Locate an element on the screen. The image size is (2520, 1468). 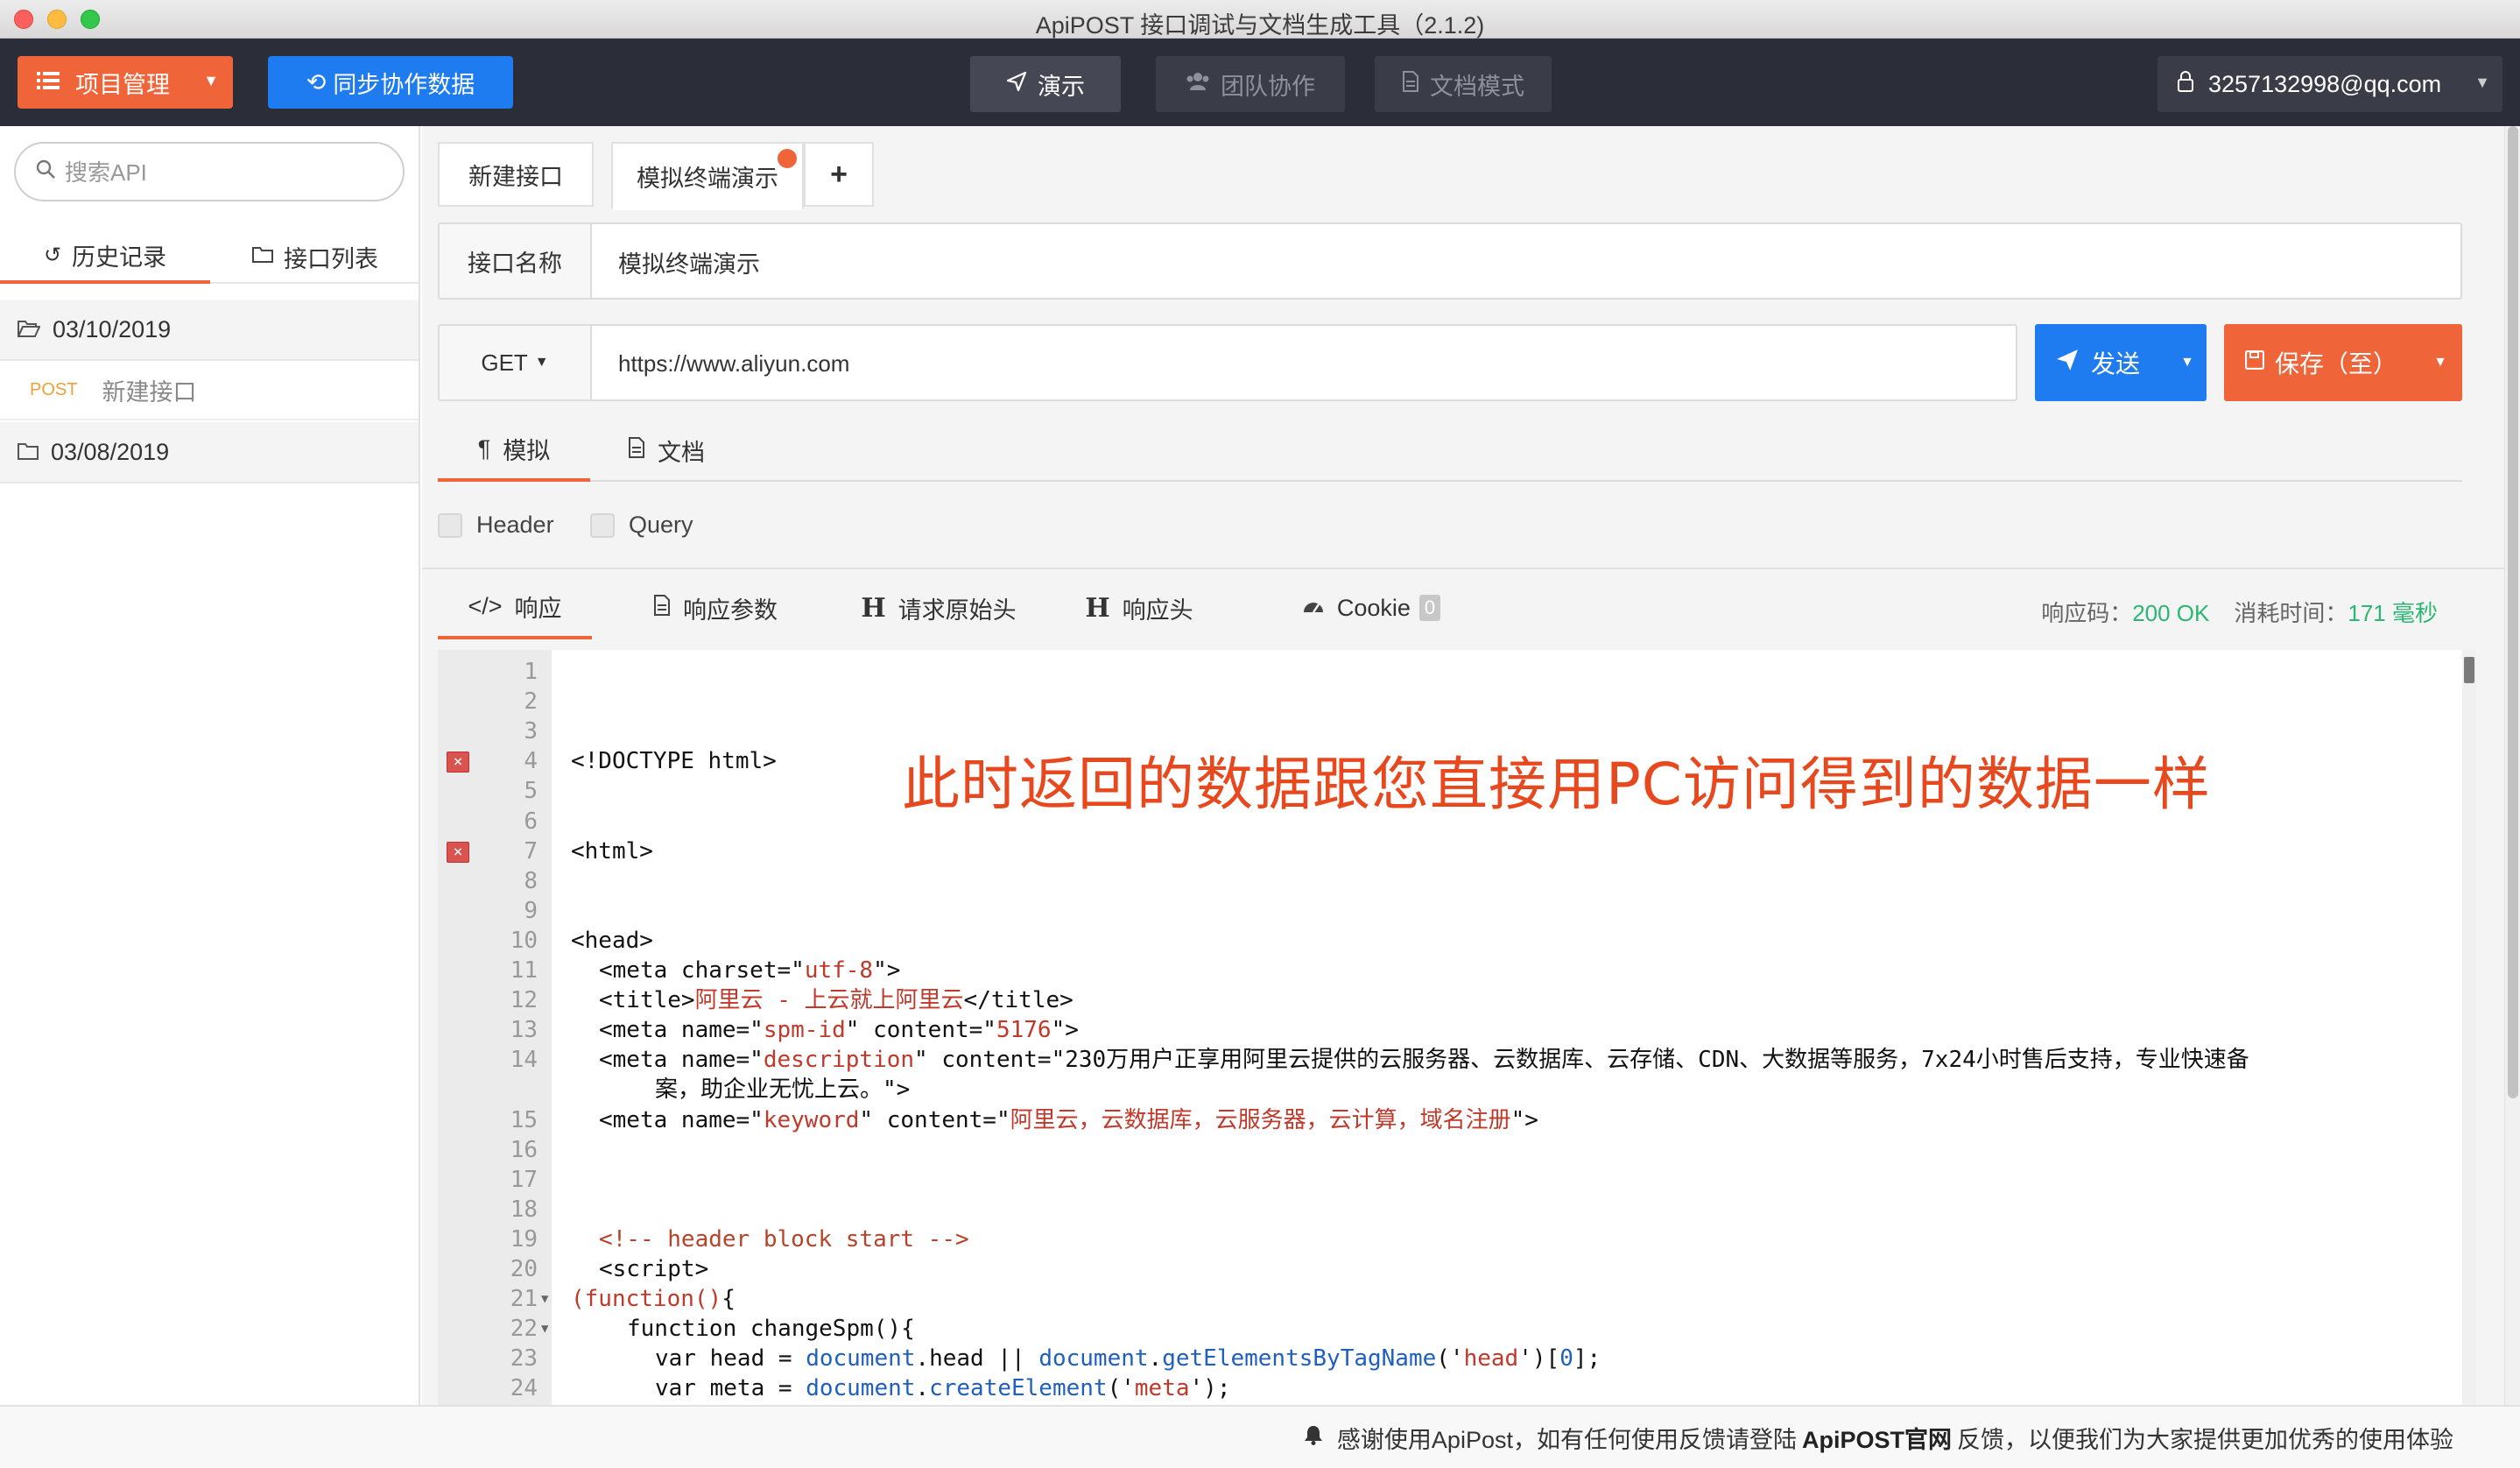
line-number: 13 is located at coordinates (524, 1030).